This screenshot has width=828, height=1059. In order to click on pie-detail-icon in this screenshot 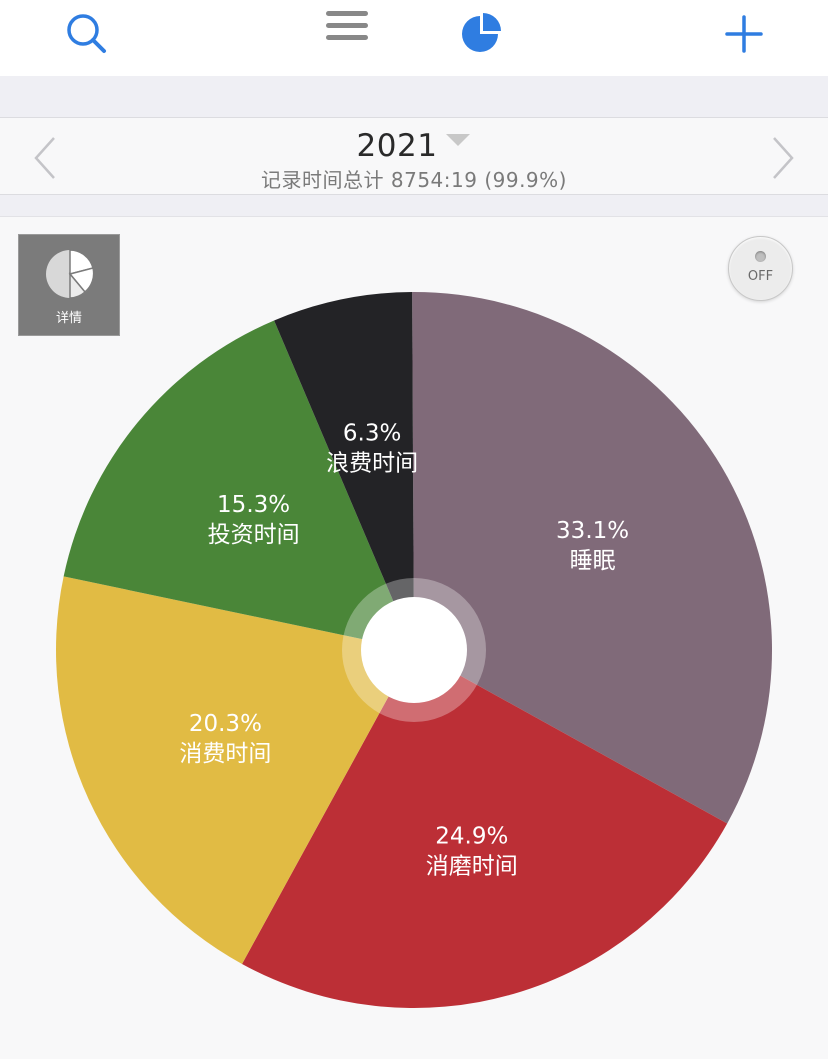, I will do `click(70, 274)`.